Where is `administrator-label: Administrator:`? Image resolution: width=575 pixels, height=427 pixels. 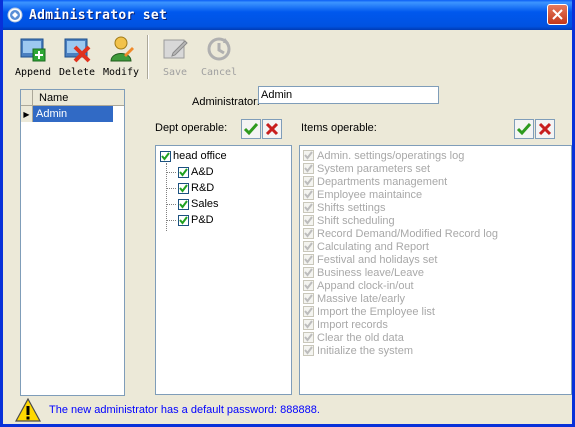
administrator-label: Administrator: is located at coordinates (226, 102).